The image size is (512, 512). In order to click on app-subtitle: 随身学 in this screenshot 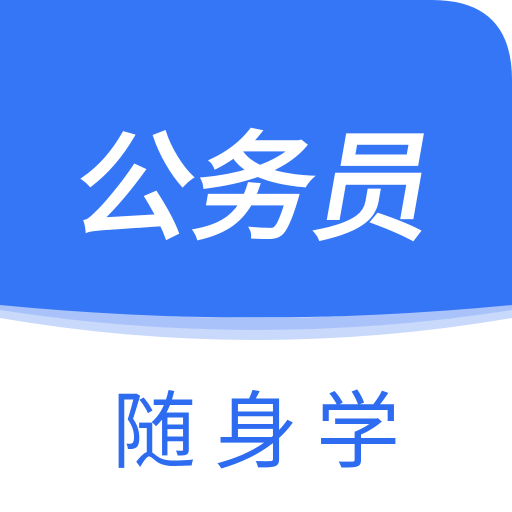, I will do `click(264, 432)`.